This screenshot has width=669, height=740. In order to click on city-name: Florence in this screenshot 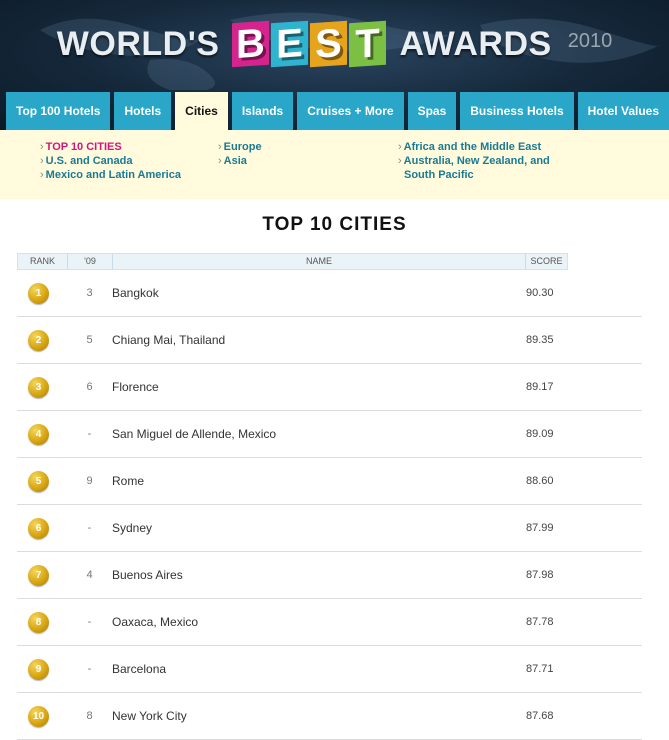, I will do `click(135, 387)`.